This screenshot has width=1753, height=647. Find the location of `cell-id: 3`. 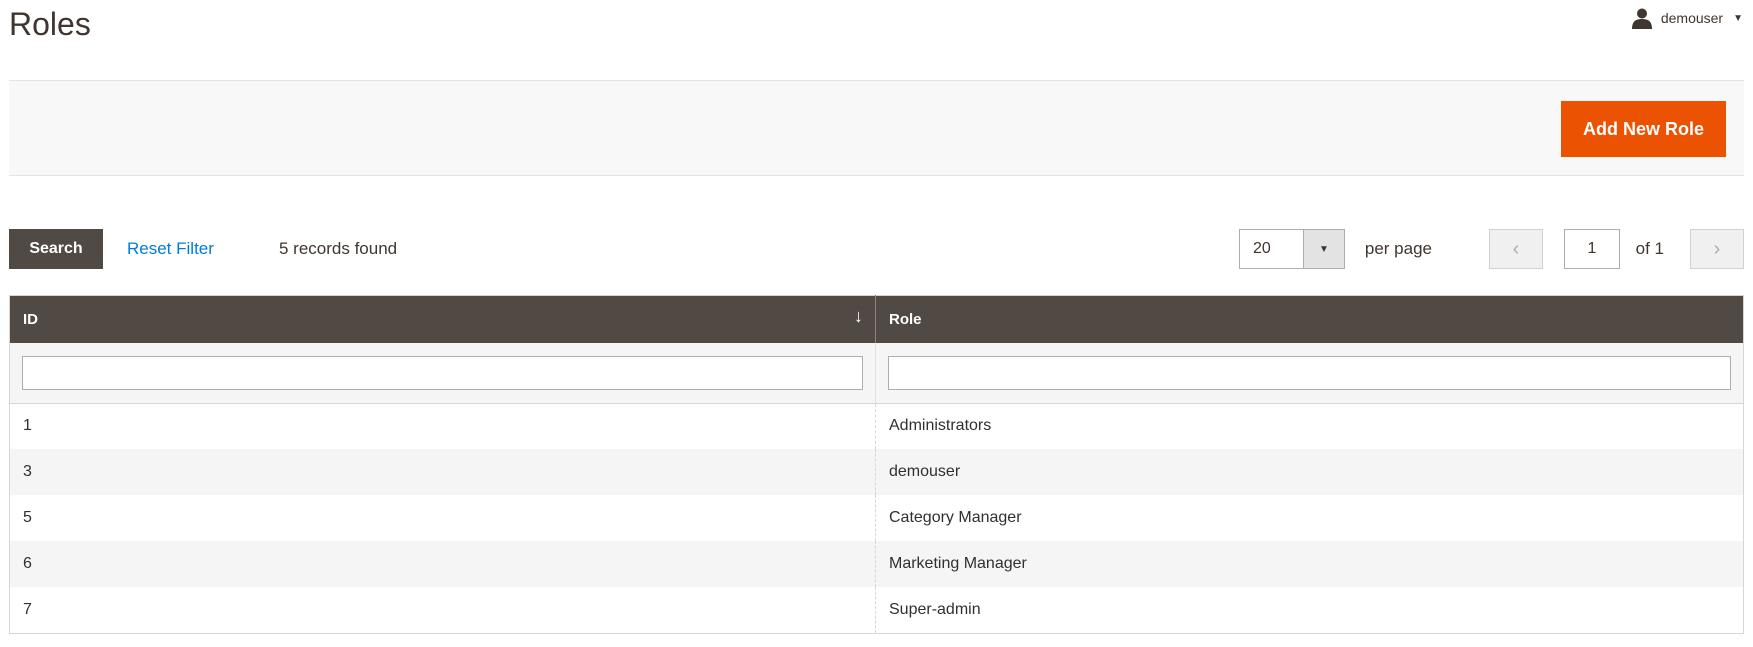

cell-id: 3 is located at coordinates (442, 472).